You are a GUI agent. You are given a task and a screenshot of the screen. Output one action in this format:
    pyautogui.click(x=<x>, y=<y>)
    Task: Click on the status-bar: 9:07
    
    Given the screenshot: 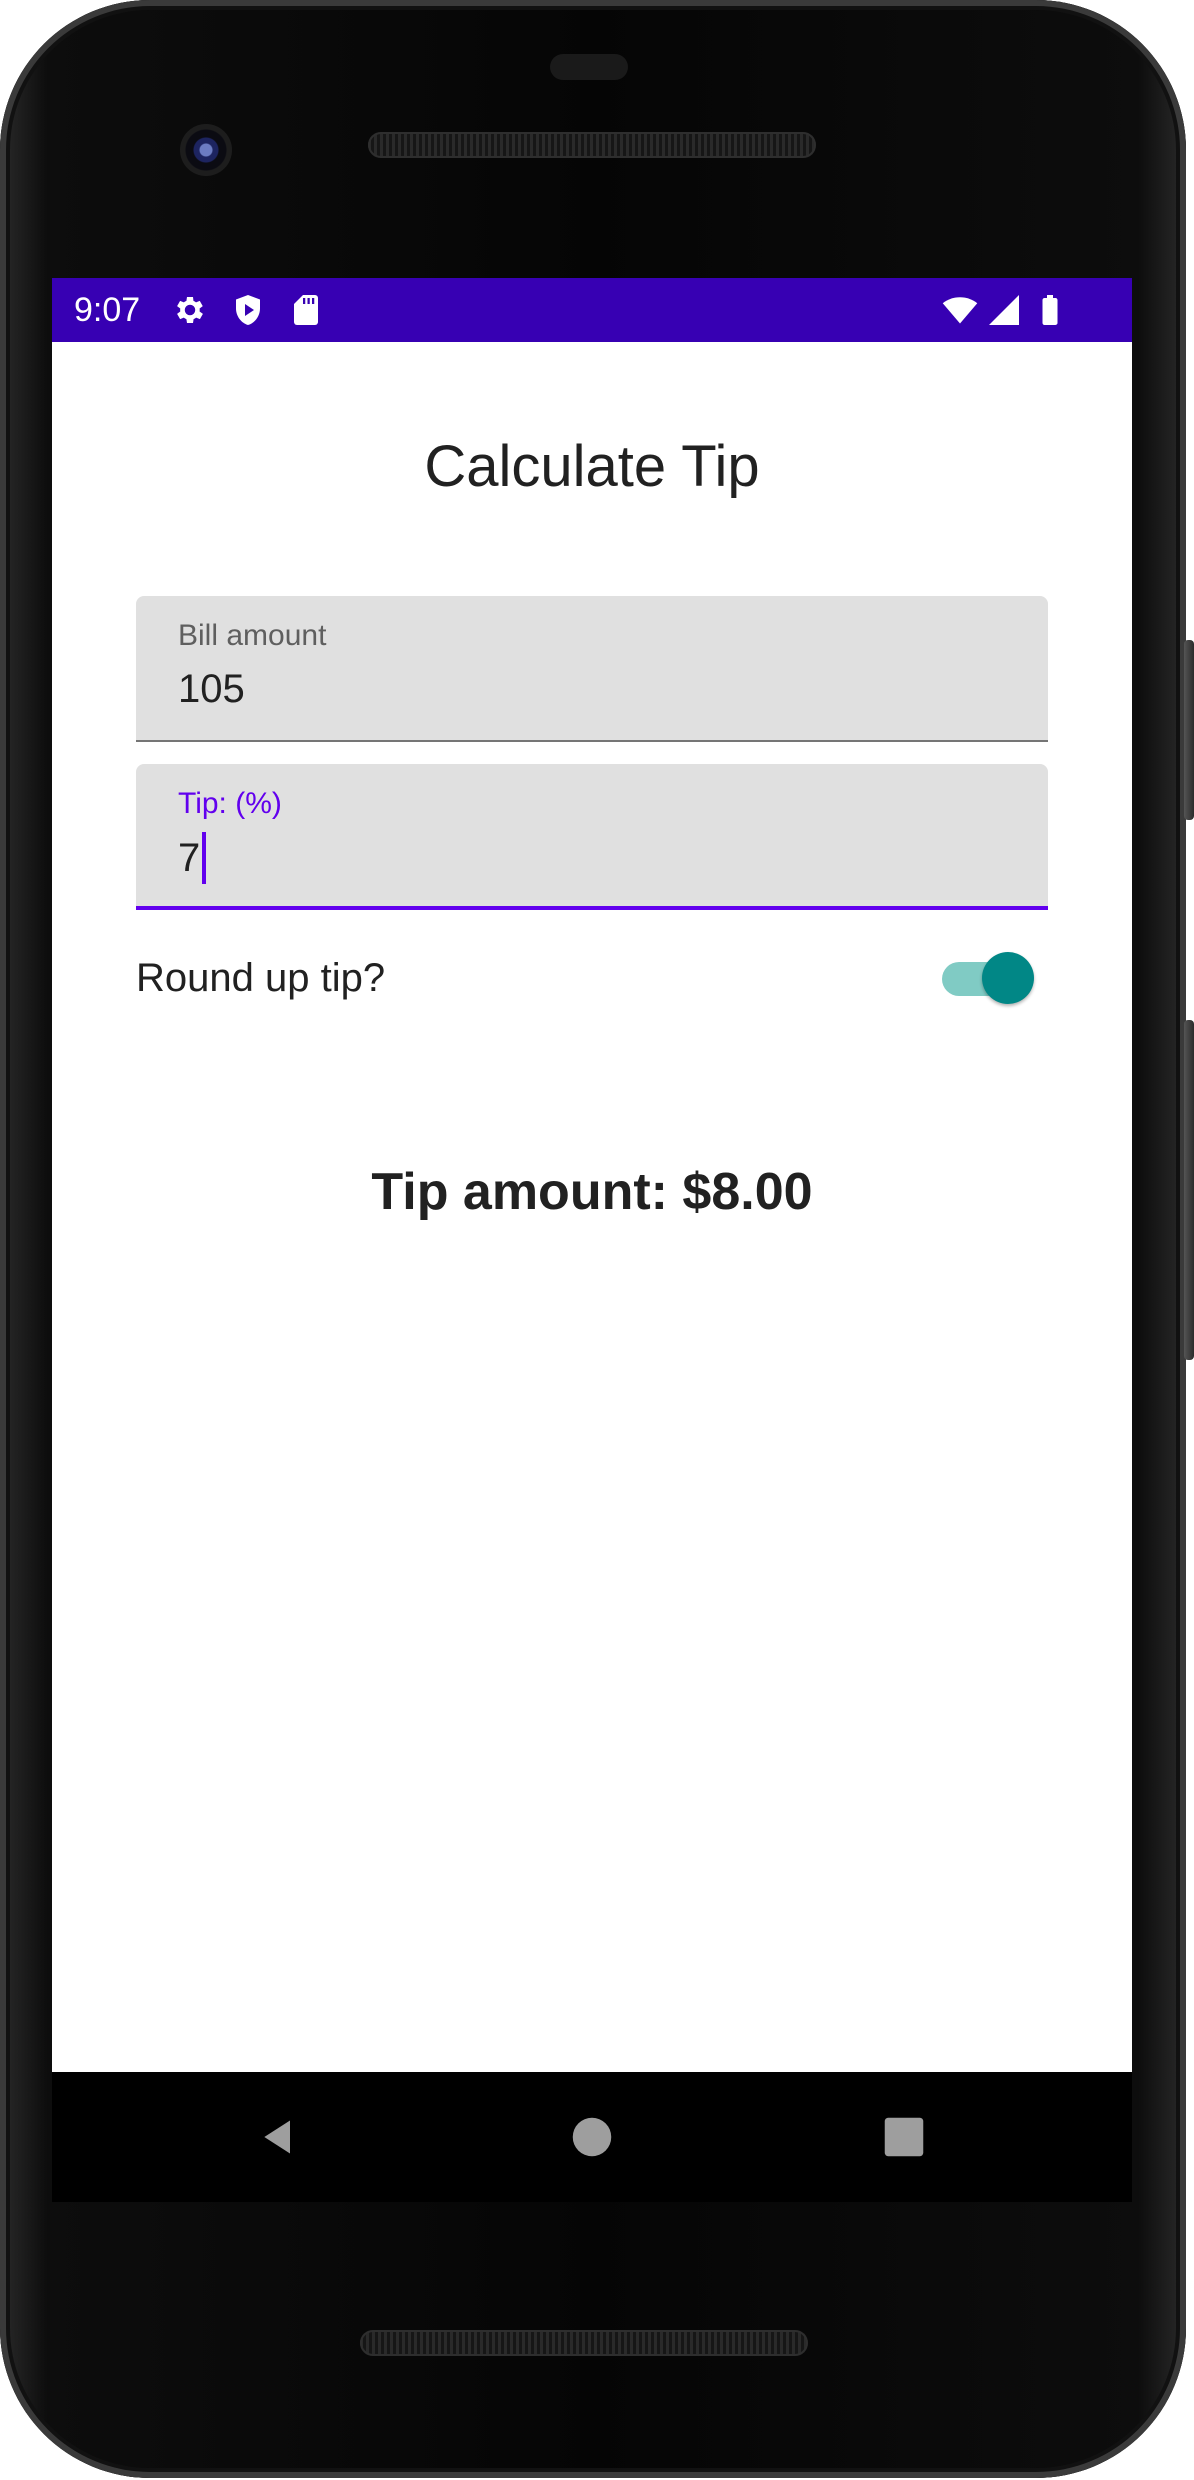 What is the action you would take?
    pyautogui.click(x=592, y=310)
    